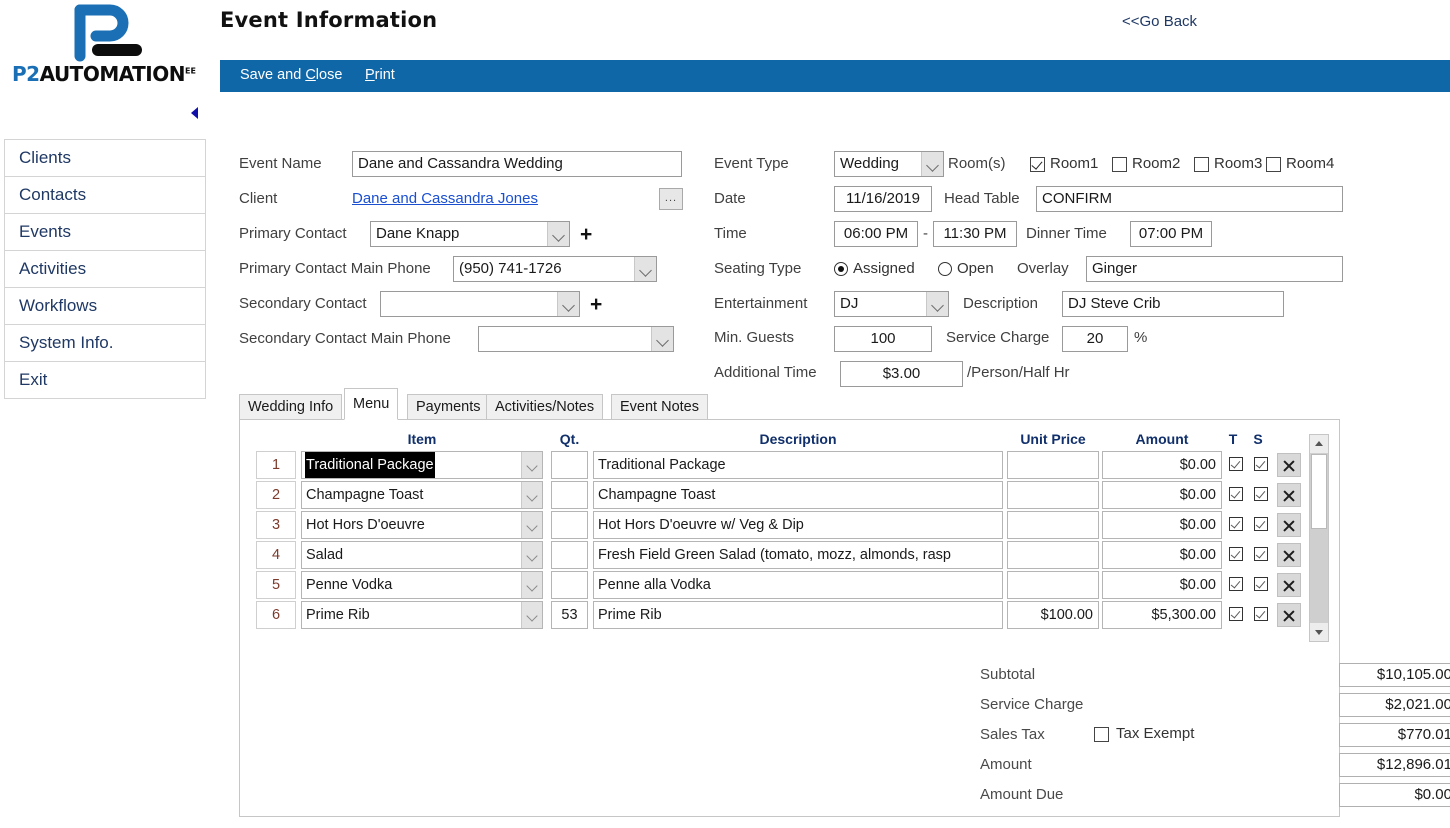 The width and height of the screenshot is (1450, 828). Describe the element at coordinates (1319, 538) in the screenshot. I see `grid-scrollbar` at that location.